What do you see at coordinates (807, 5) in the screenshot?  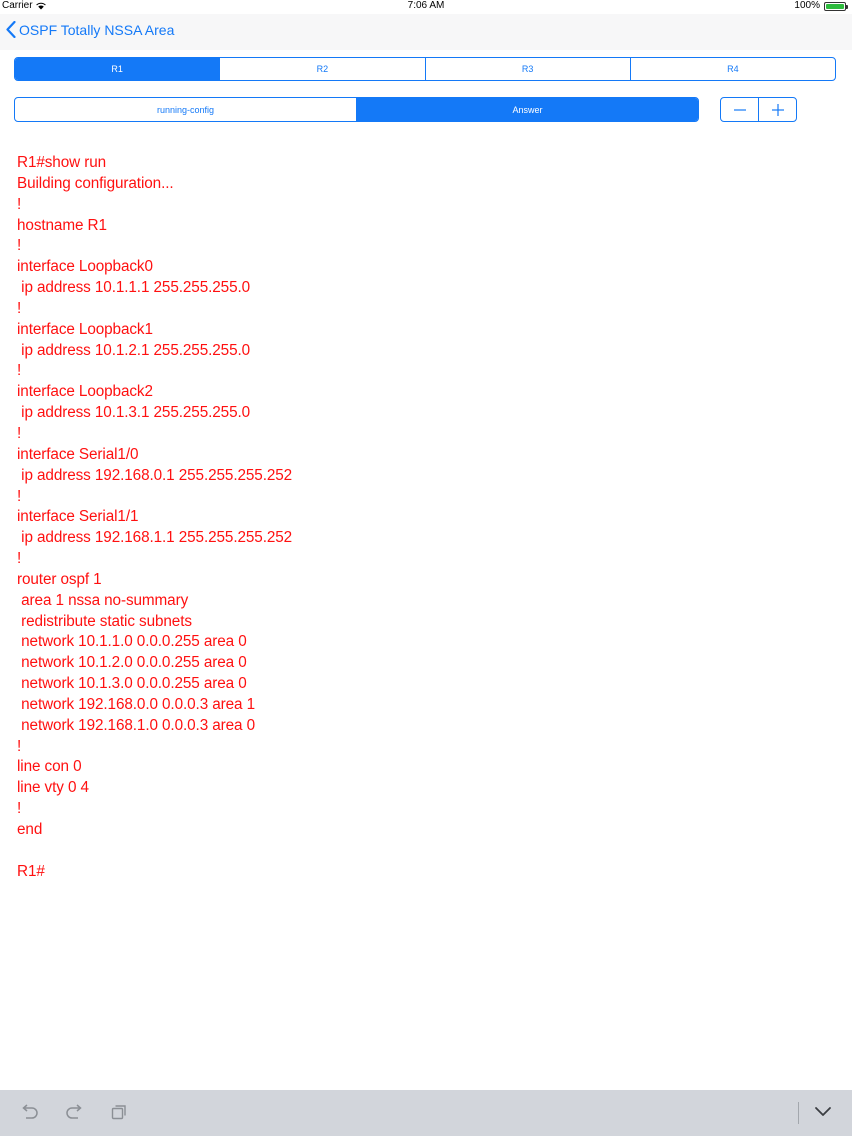 I see `battery-percent: 100%` at bounding box center [807, 5].